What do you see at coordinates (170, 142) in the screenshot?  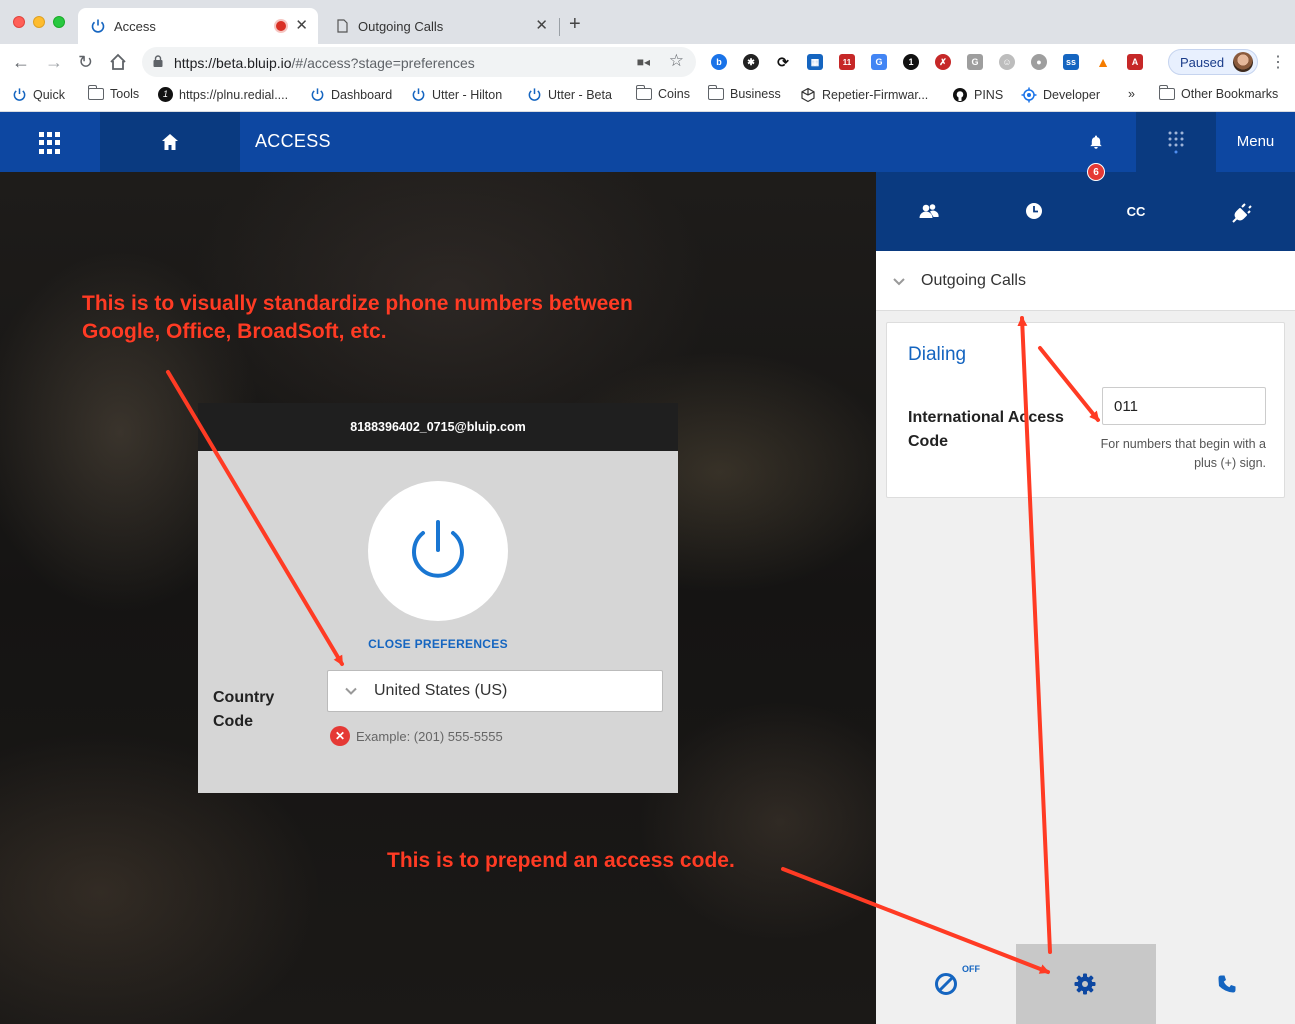 I see `home-button` at bounding box center [170, 142].